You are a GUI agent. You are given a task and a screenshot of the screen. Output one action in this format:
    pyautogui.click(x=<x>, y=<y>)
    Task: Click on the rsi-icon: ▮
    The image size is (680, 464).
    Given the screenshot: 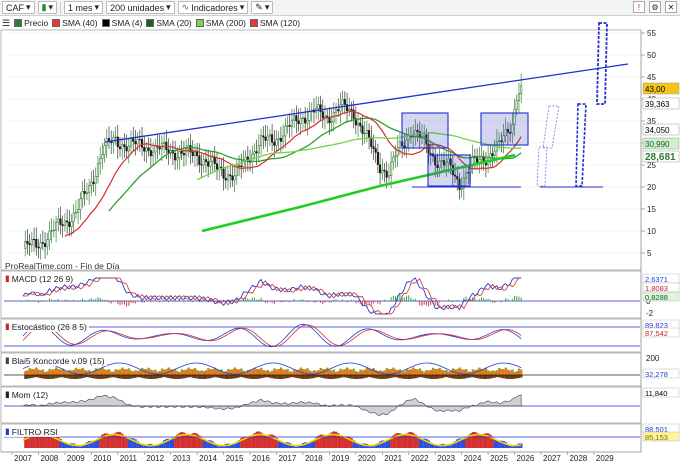 What is the action you would take?
    pyautogui.click(x=7, y=431)
    